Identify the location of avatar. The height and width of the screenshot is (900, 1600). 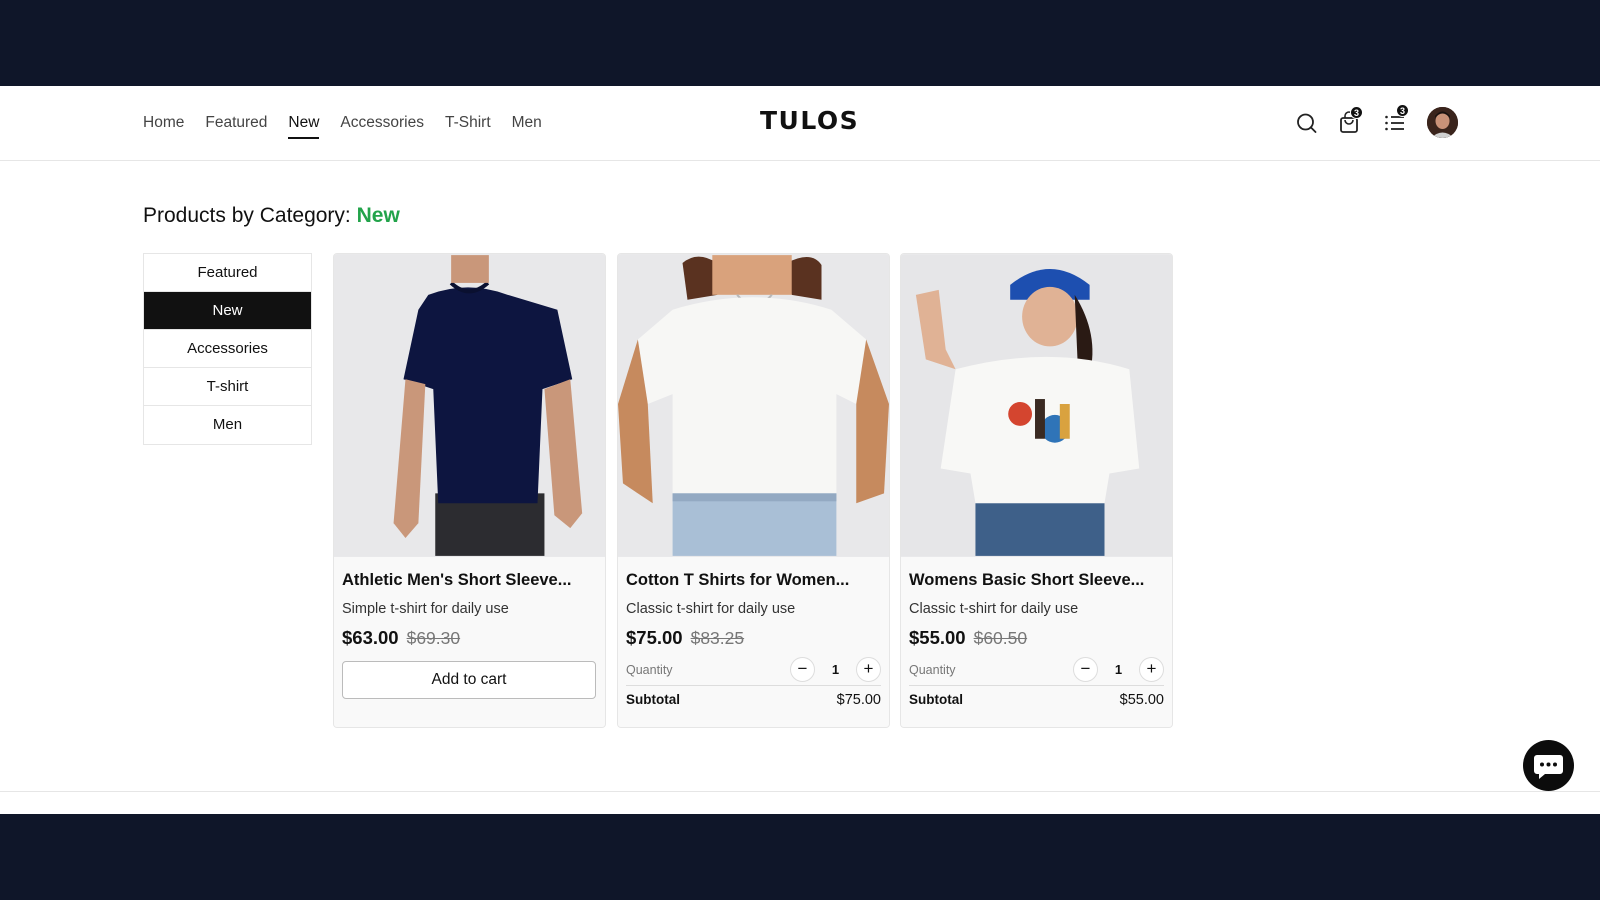
(1442, 122).